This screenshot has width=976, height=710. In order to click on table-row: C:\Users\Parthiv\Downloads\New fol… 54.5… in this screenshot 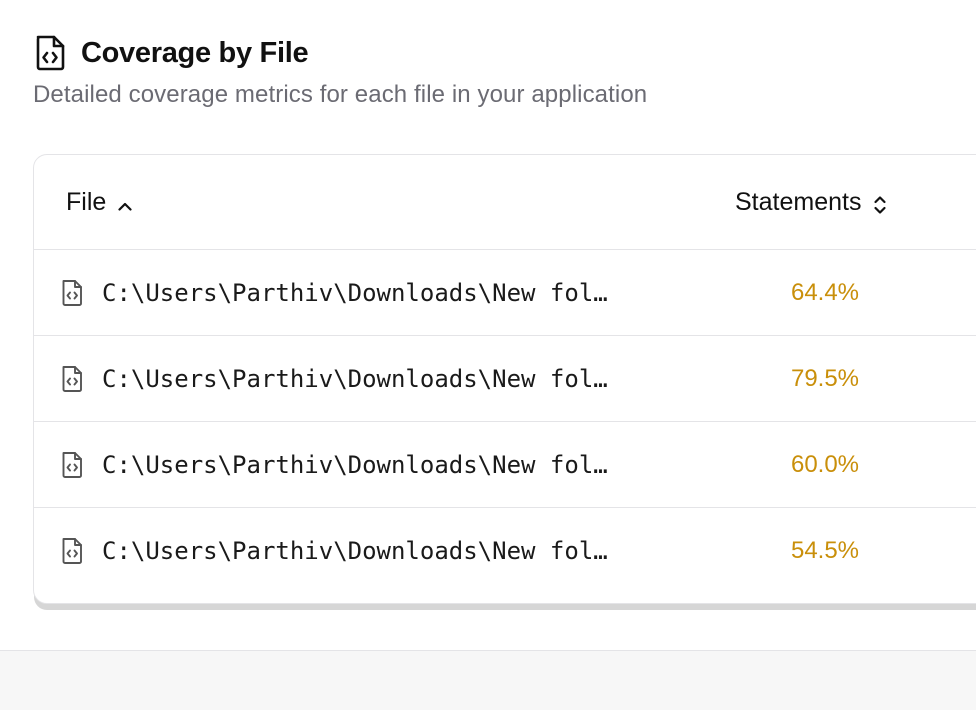, I will do `click(505, 551)`.